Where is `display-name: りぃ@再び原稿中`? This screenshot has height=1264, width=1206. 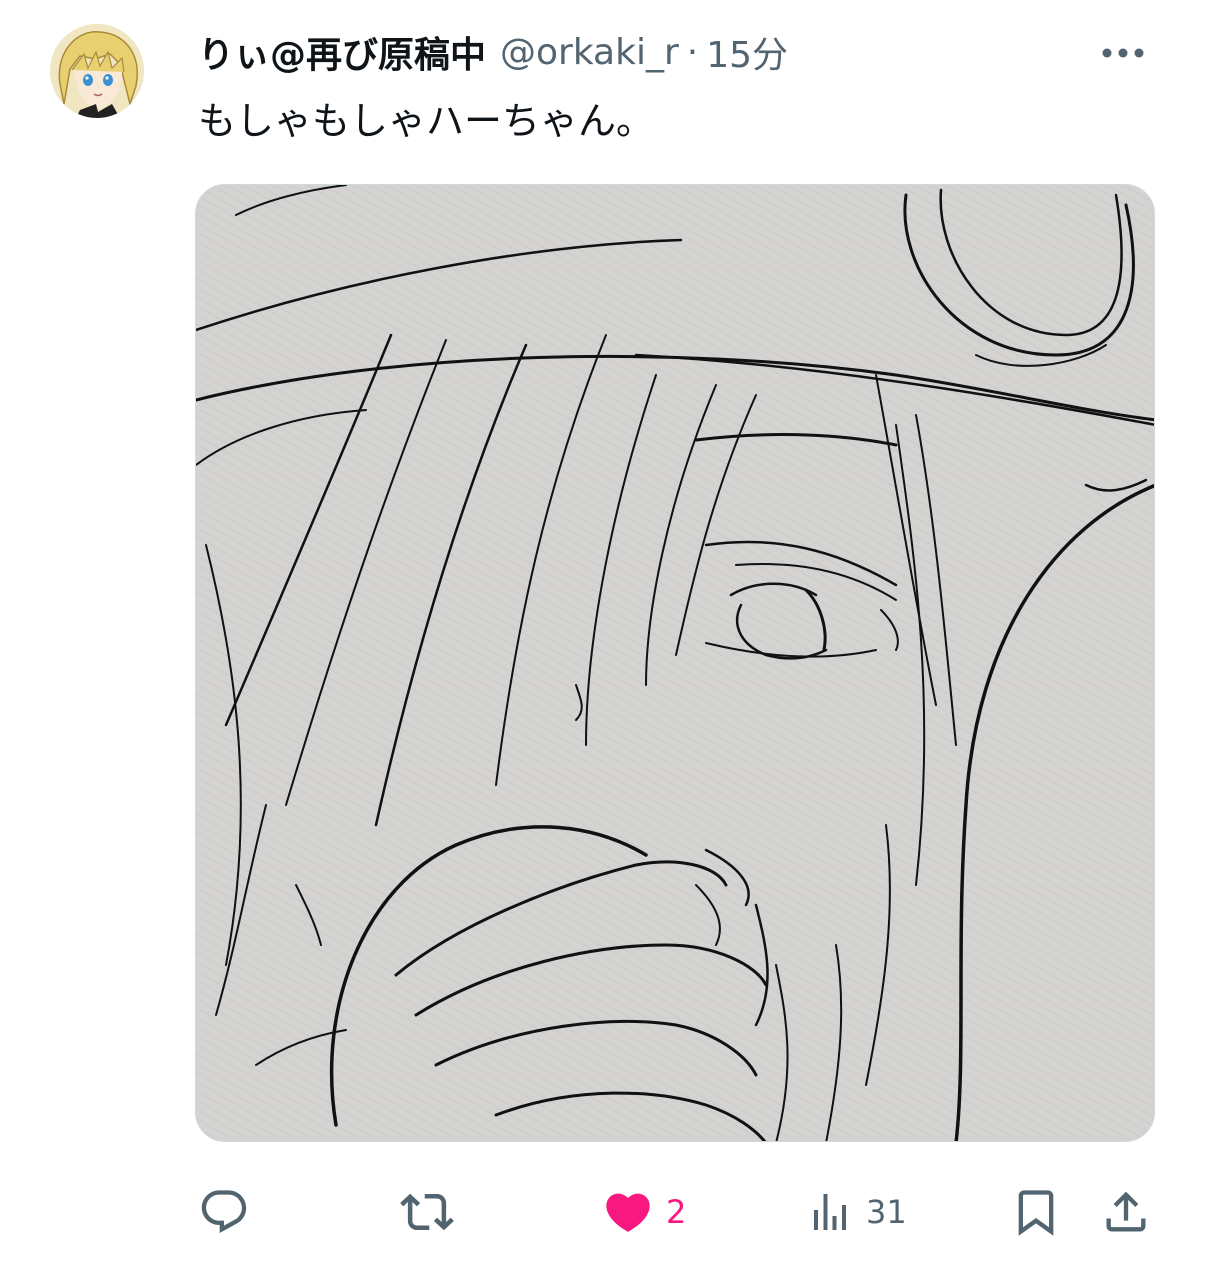
display-name: りぃ@再び原稿中 is located at coordinates (342, 52).